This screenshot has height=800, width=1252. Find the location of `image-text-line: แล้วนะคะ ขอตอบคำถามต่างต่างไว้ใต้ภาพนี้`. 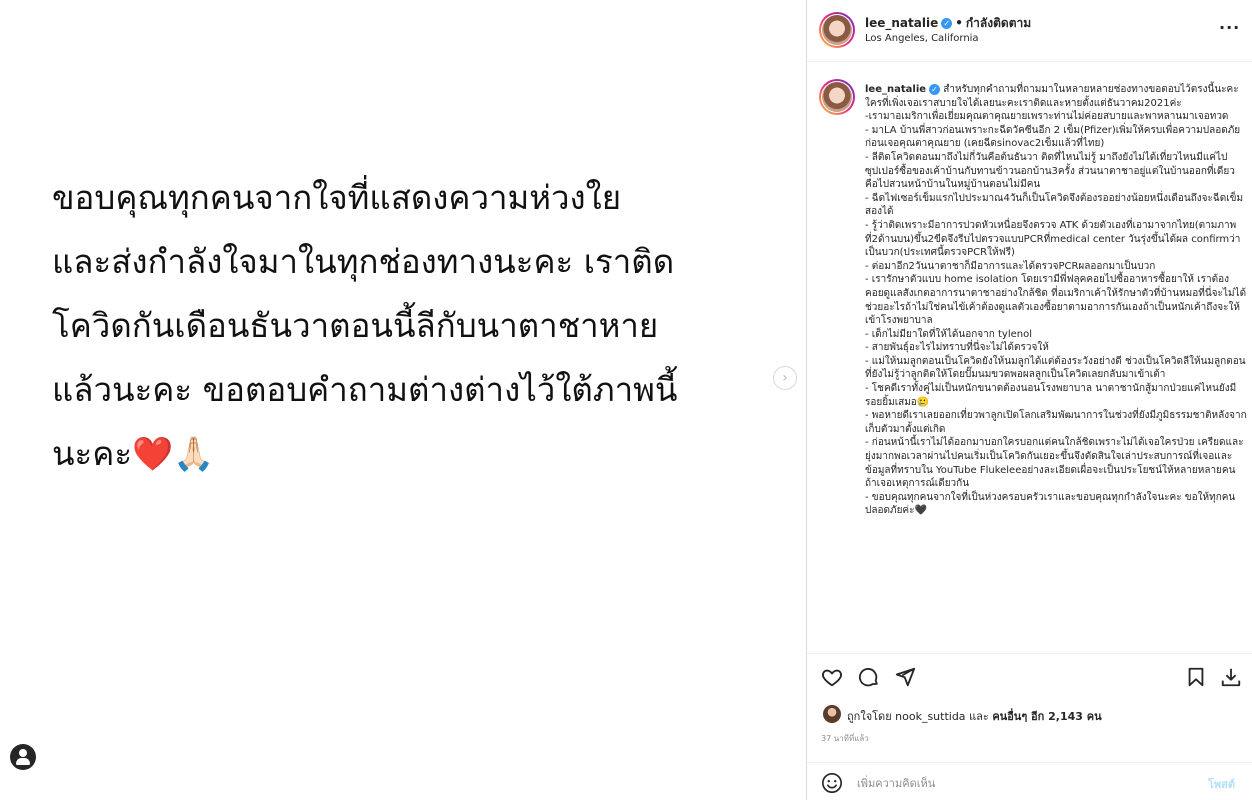

image-text-line: แล้วนะคะ ขอตอบคำถามต่างต่างไว้ใต้ภาพนี้ is located at coordinates (365, 389).